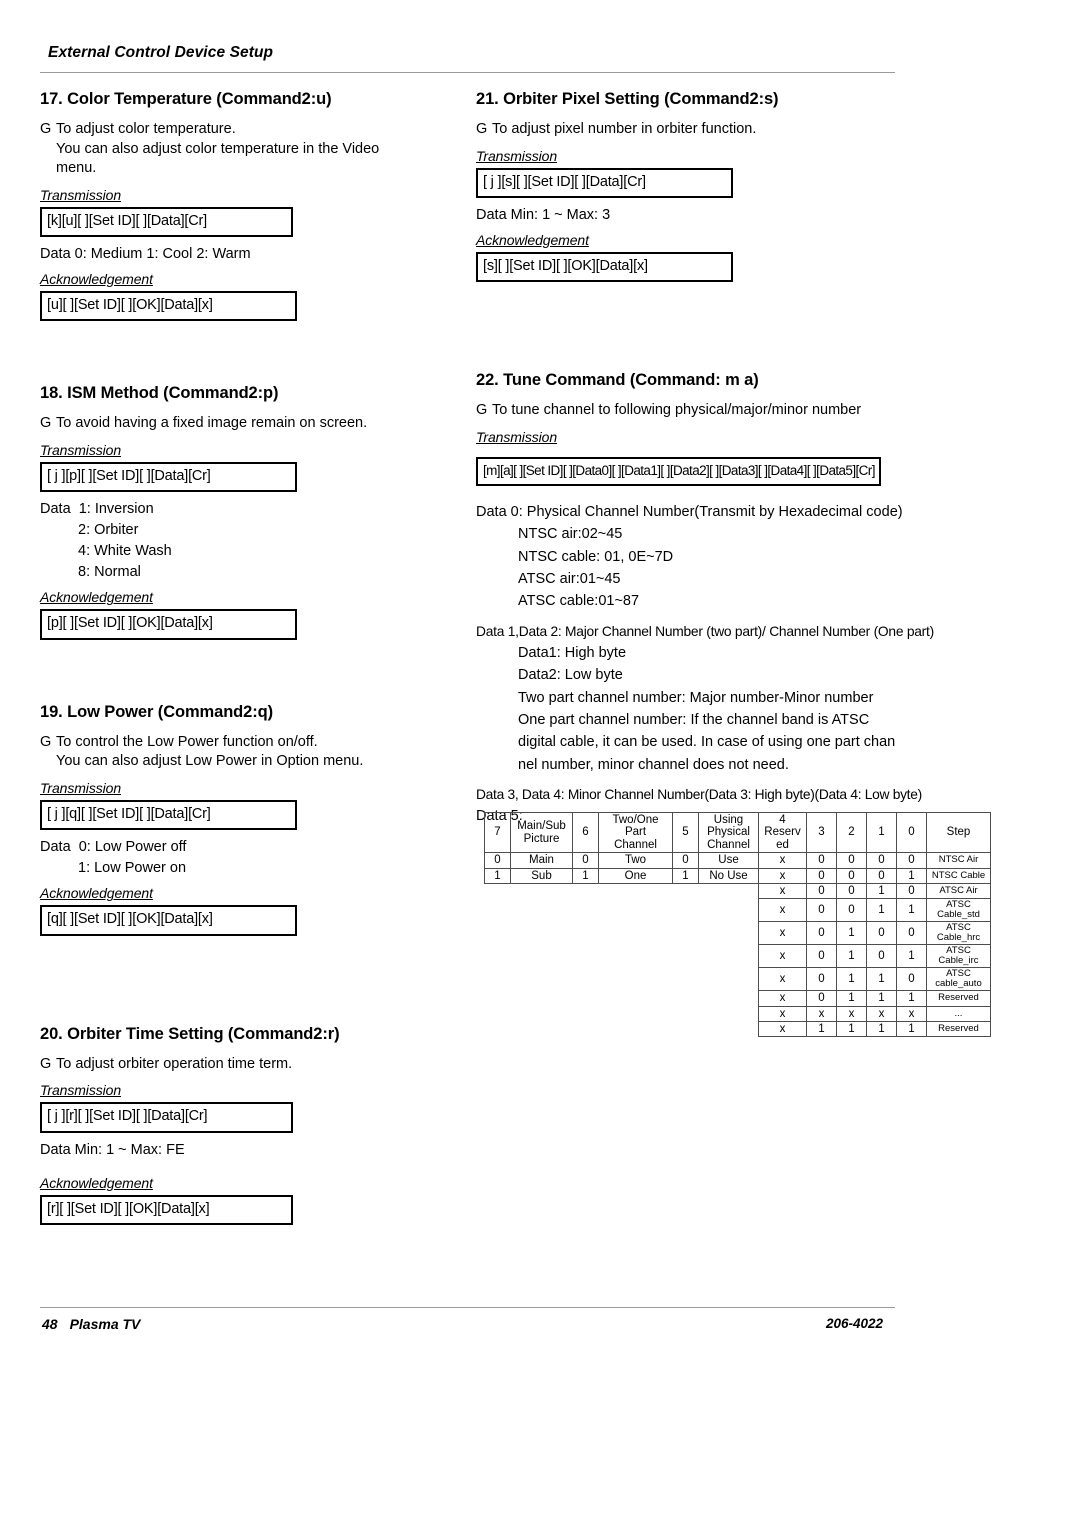  What do you see at coordinates (851, 832) in the screenshot?
I see `header-bit-2: 2` at bounding box center [851, 832].